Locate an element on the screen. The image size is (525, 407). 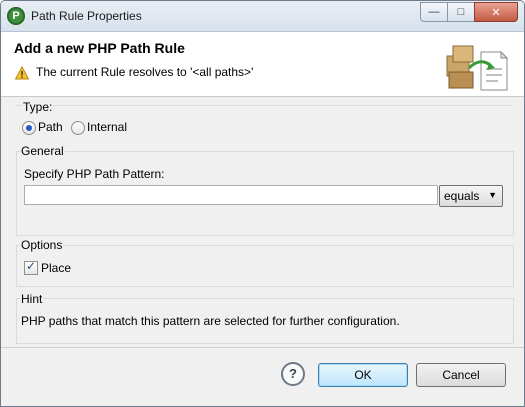
place-checkbox: ✓ is located at coordinates (31, 267).